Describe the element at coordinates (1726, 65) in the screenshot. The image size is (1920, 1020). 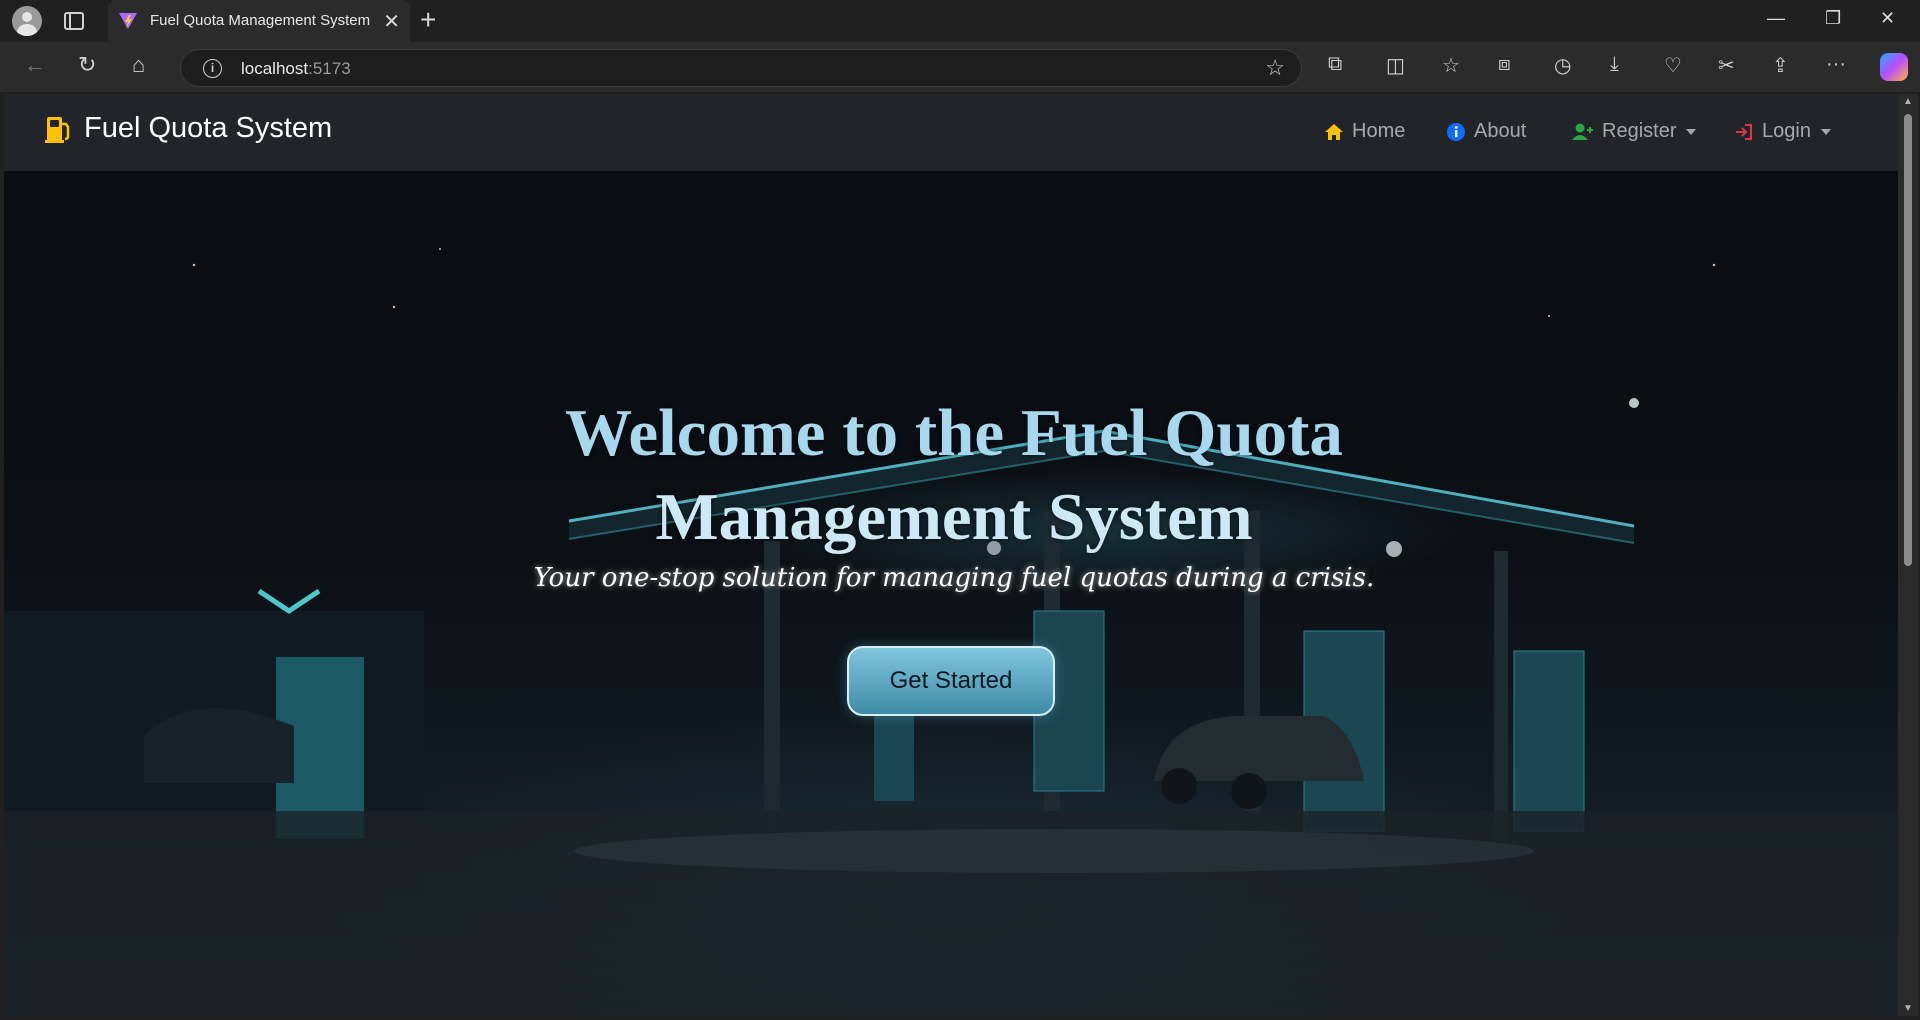
I see `screenshot-icon: ✂` at that location.